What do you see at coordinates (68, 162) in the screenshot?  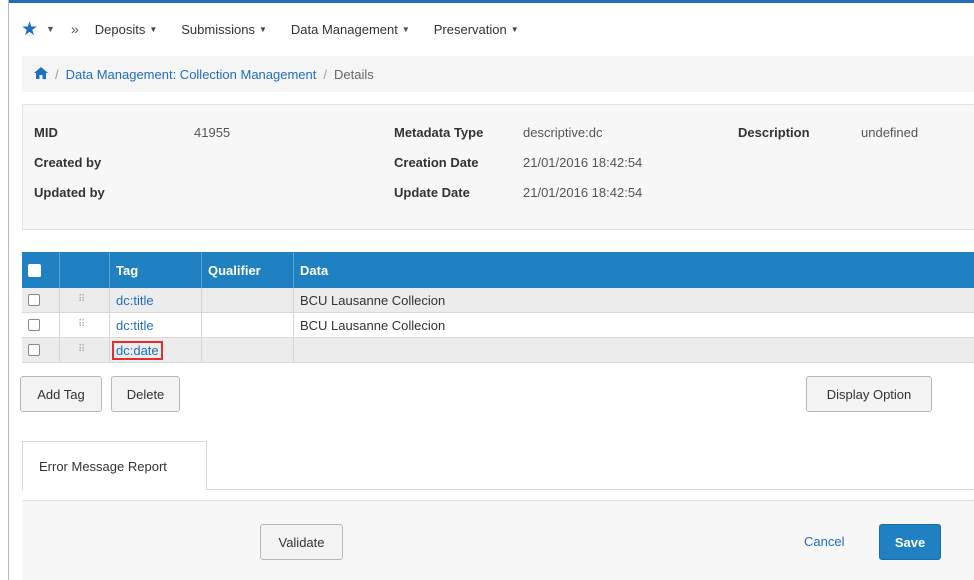 I see `created-by-label: Created by` at bounding box center [68, 162].